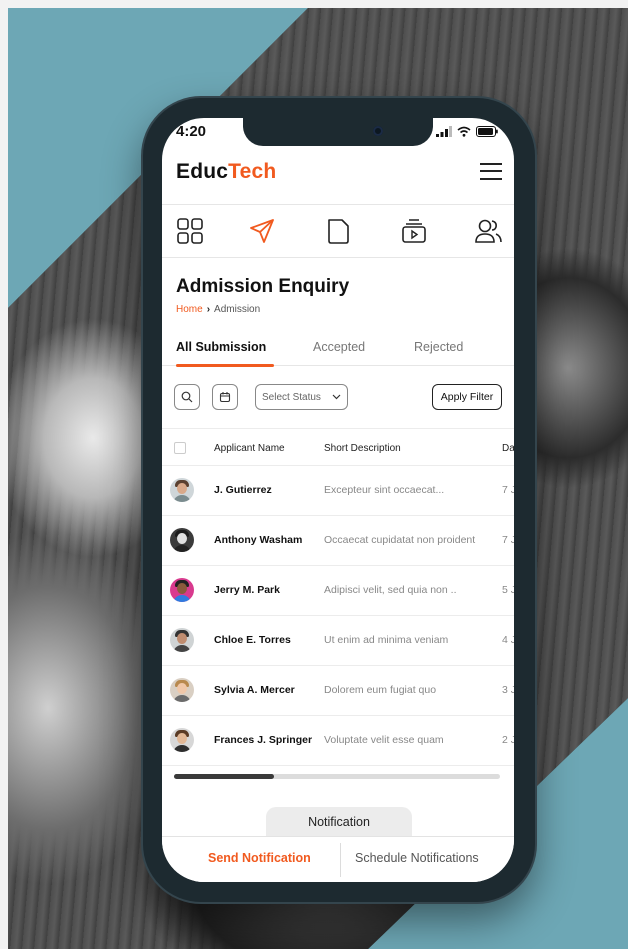  What do you see at coordinates (249, 448) in the screenshot?
I see `column-applicant-name: Applicant Name` at bounding box center [249, 448].